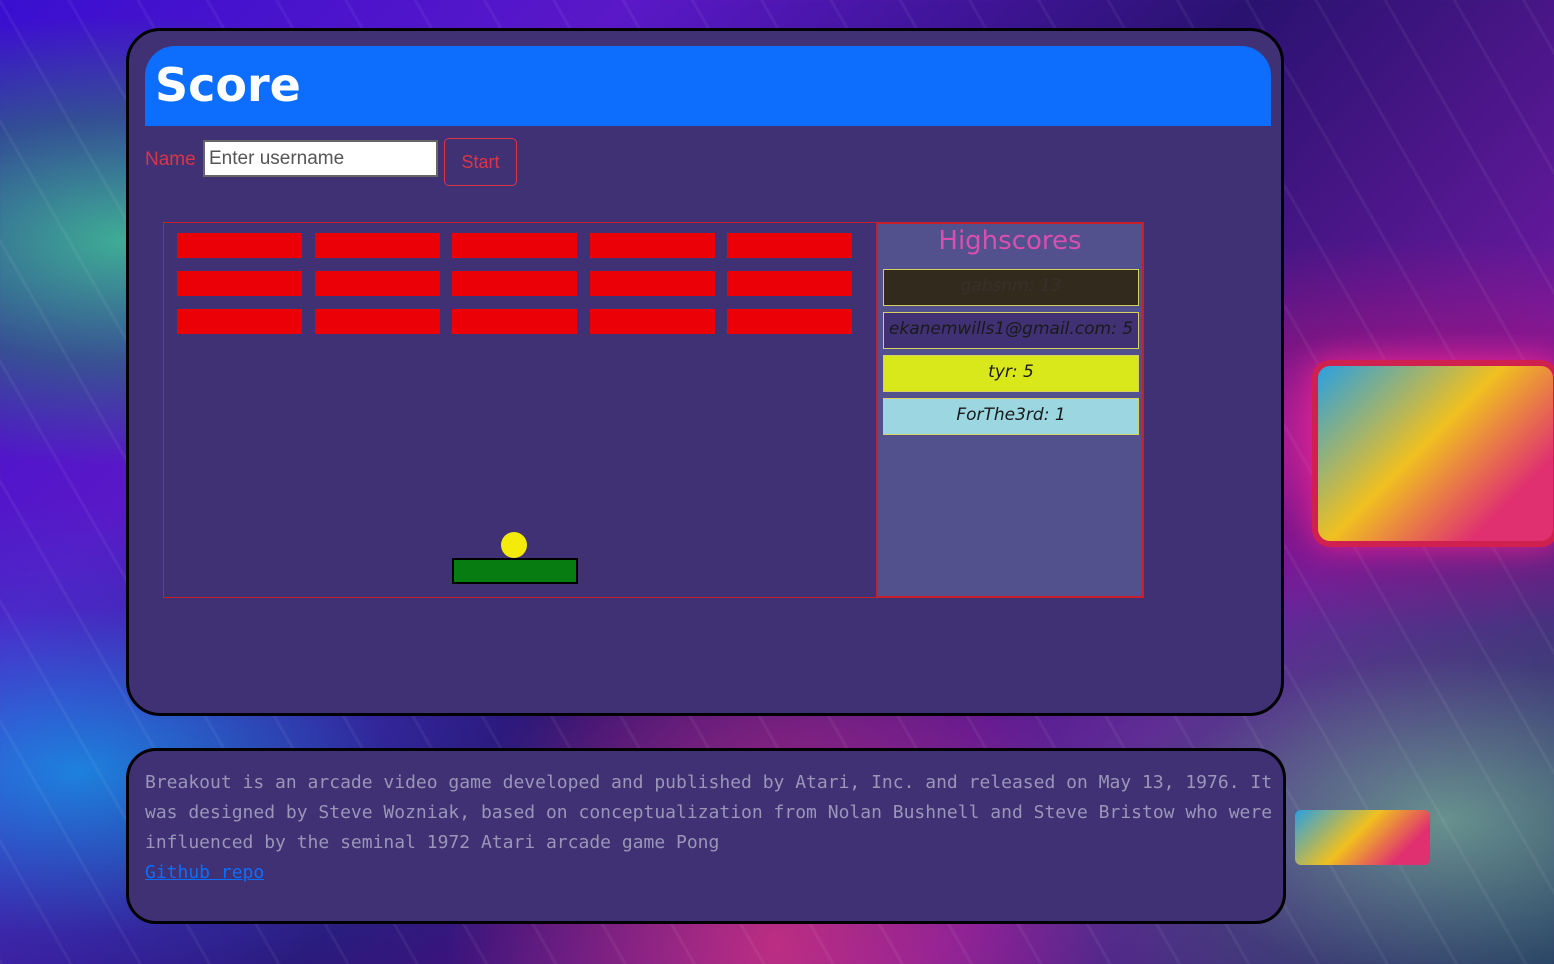 The image size is (1554, 964). Describe the element at coordinates (1010, 241) in the screenshot. I see `highscores-title: Highscores` at that location.